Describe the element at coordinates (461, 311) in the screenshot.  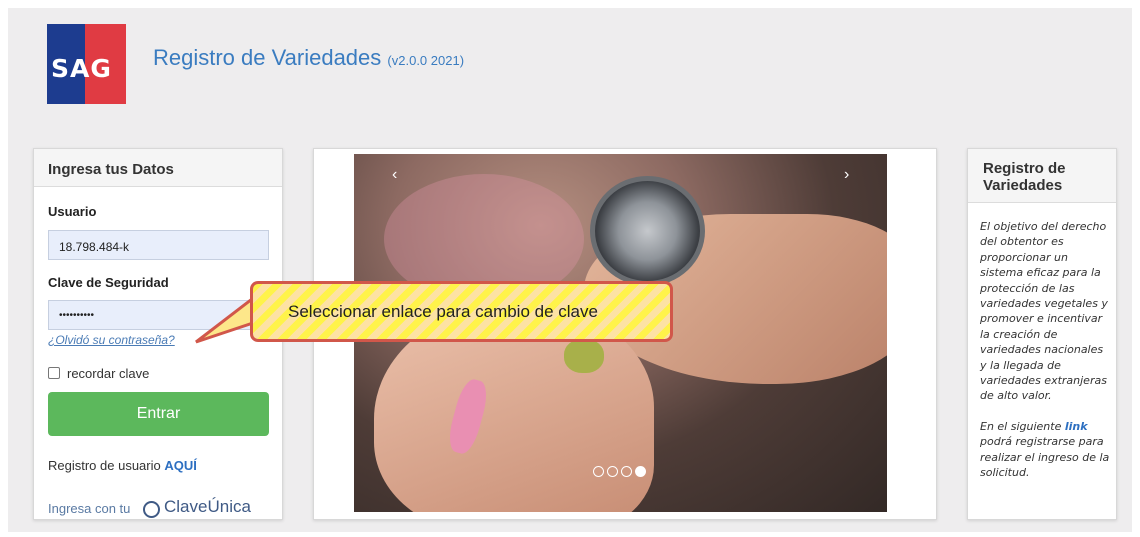
I see `callout-annotation: Seleccionar enlace para cambio de clave` at that location.